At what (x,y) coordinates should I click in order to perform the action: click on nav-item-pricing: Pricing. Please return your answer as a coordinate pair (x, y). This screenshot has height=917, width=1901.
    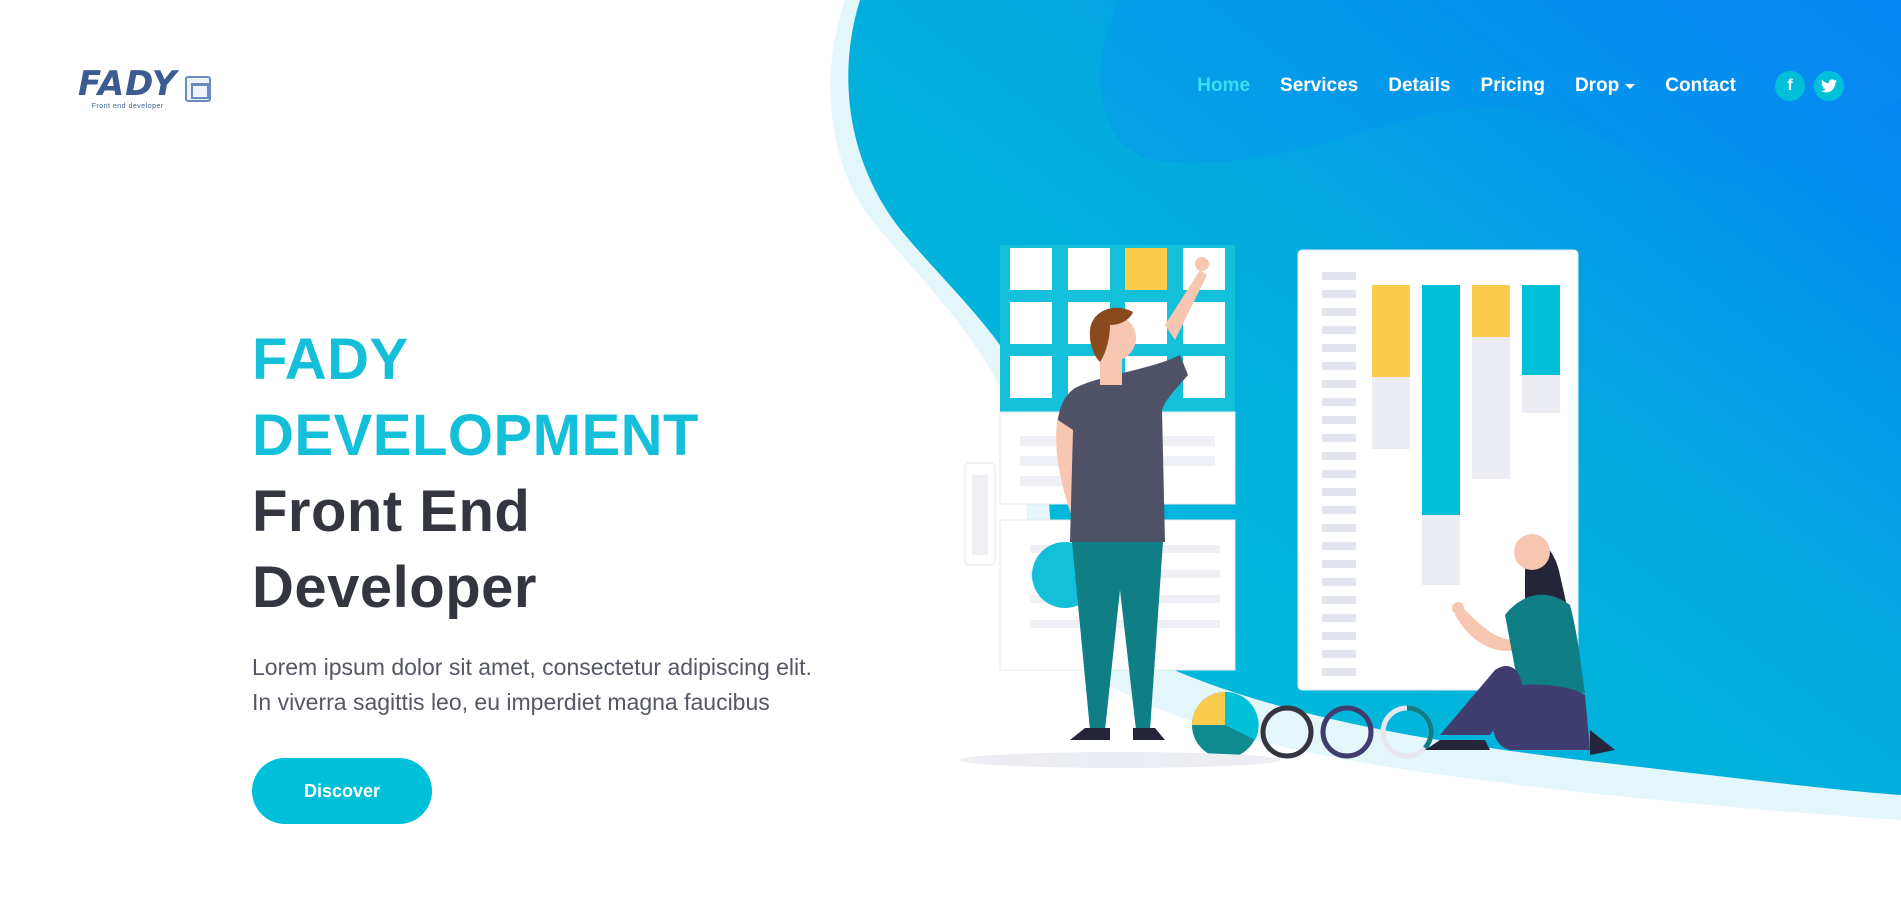
    Looking at the image, I should click on (1513, 86).